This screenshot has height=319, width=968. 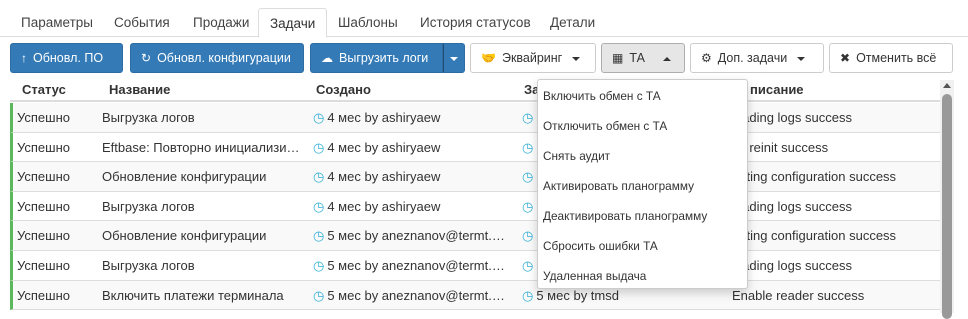 I want to click on description-cell: nk reinit success, so click(x=837, y=147).